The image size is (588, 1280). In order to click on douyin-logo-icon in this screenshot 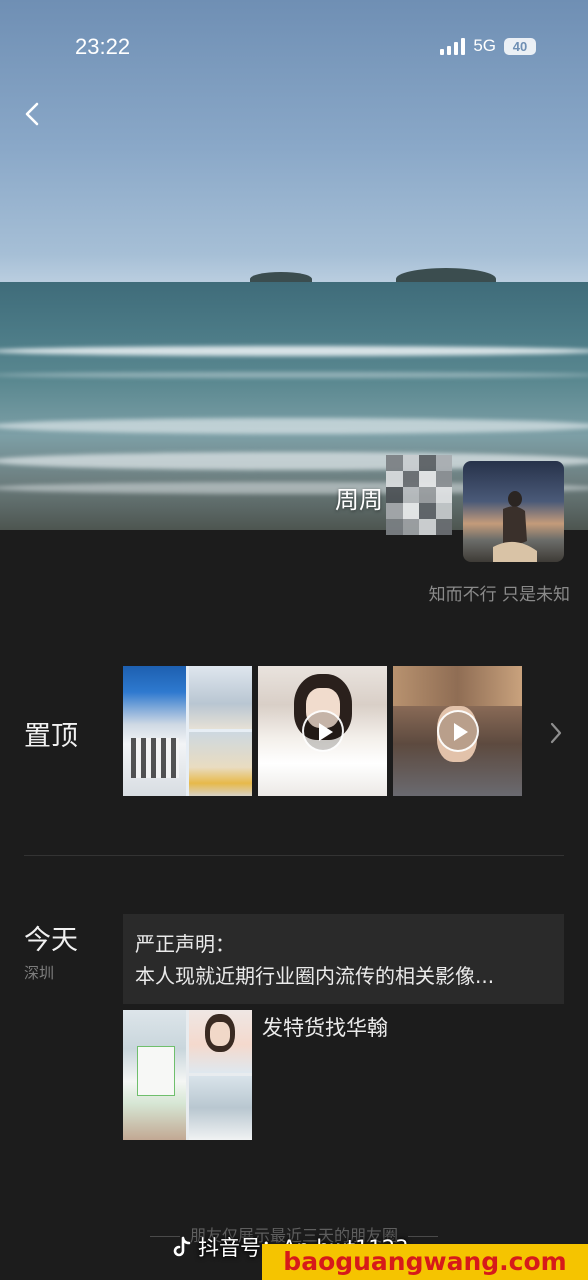, I will do `click(182, 1246)`.